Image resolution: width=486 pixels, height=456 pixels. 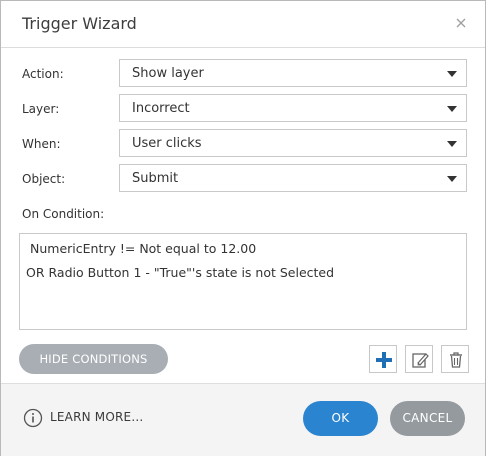 I want to click on cancel-button: CANCEL, so click(x=427, y=418).